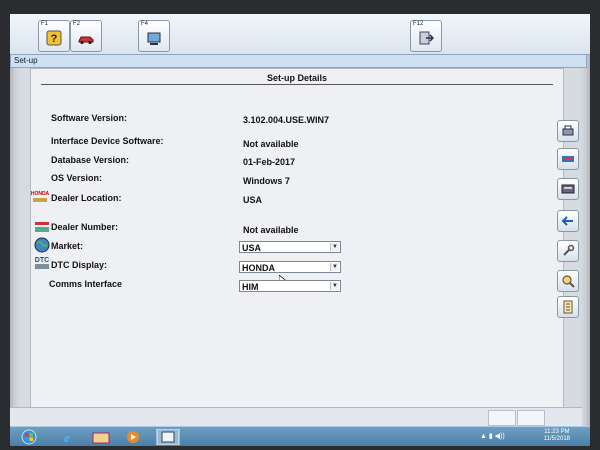  I want to click on os-version-label: OS Version:, so click(77, 178).